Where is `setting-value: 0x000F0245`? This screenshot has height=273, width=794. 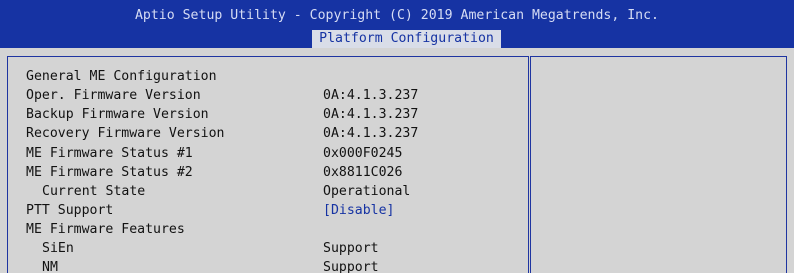
setting-value: 0x000F0245 is located at coordinates (363, 153).